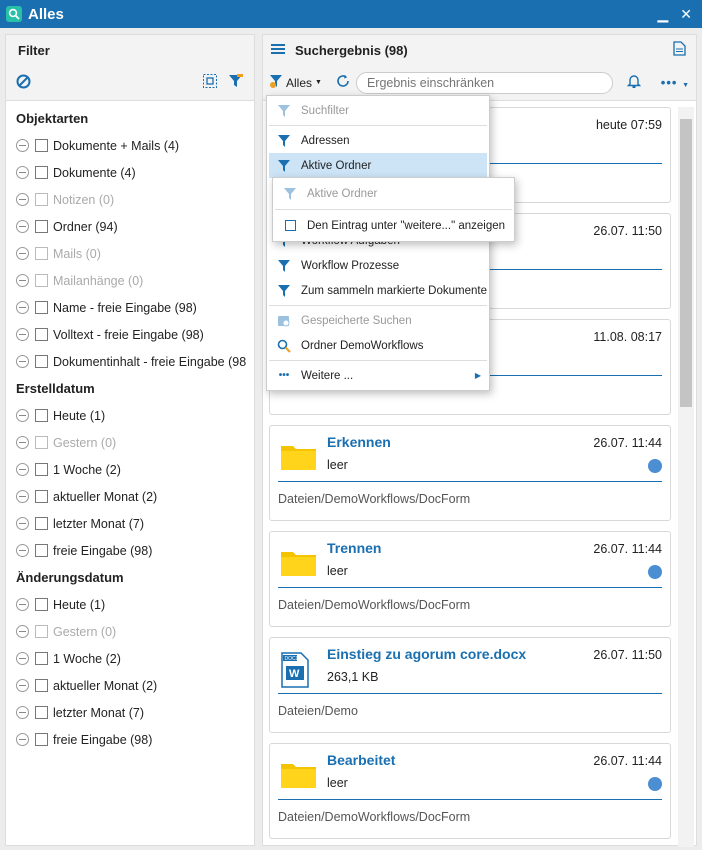 The height and width of the screenshot is (850, 702). What do you see at coordinates (135, 361) in the screenshot?
I see `filter-item: Dokumentinhalt - freie Eingabe (98` at bounding box center [135, 361].